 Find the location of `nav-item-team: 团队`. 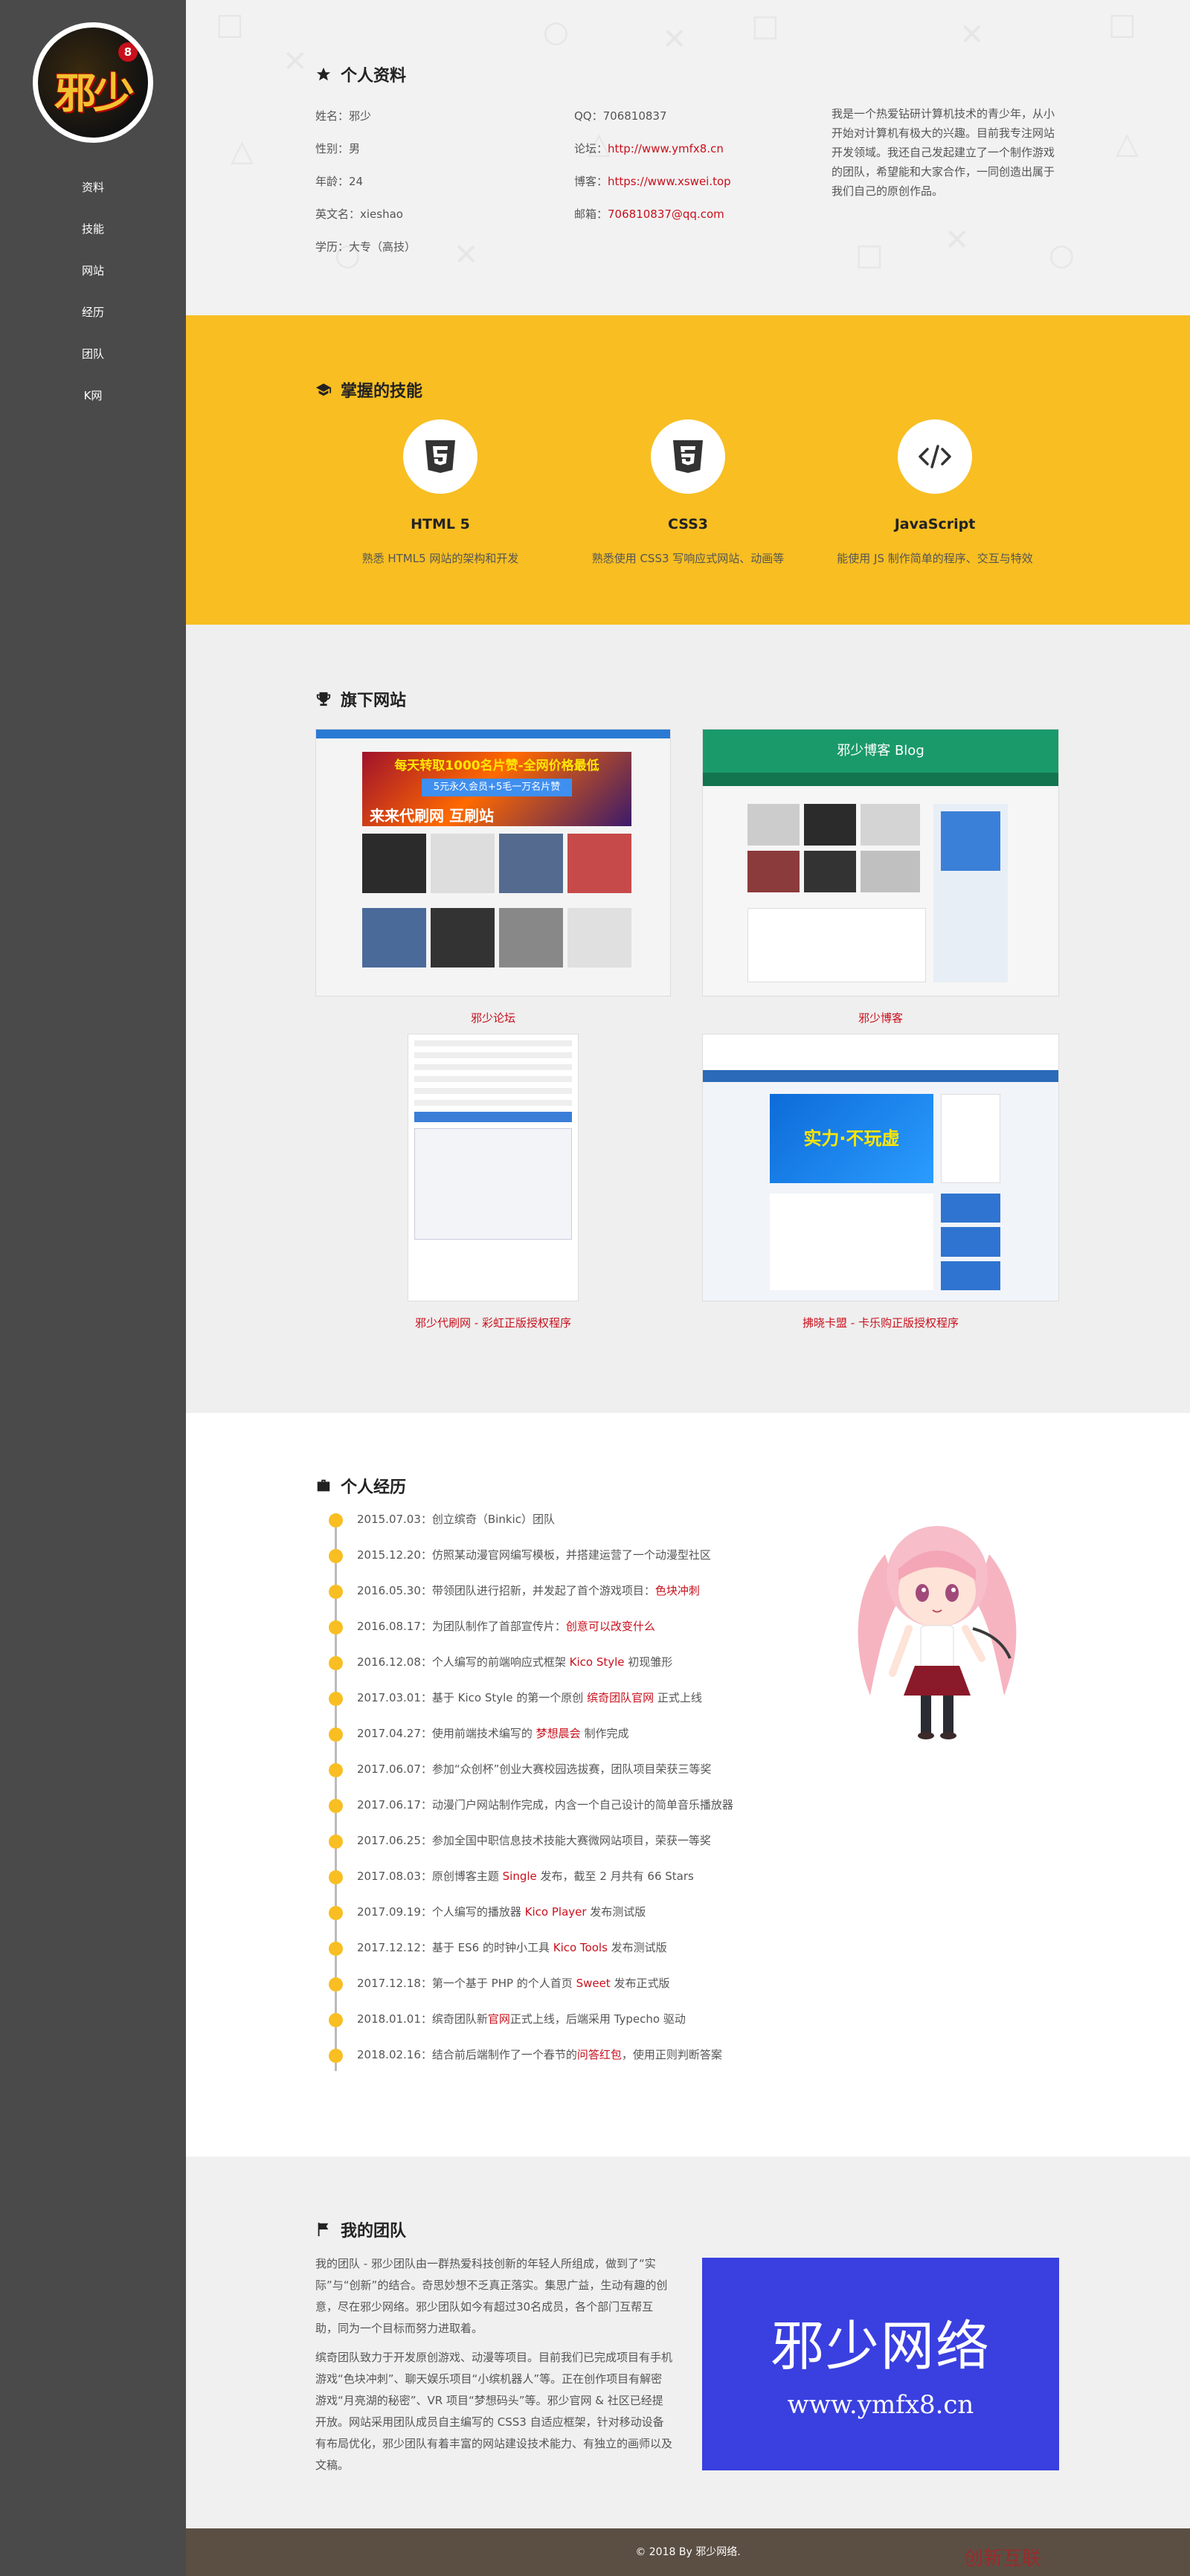

nav-item-team: 团队 is located at coordinates (93, 360).